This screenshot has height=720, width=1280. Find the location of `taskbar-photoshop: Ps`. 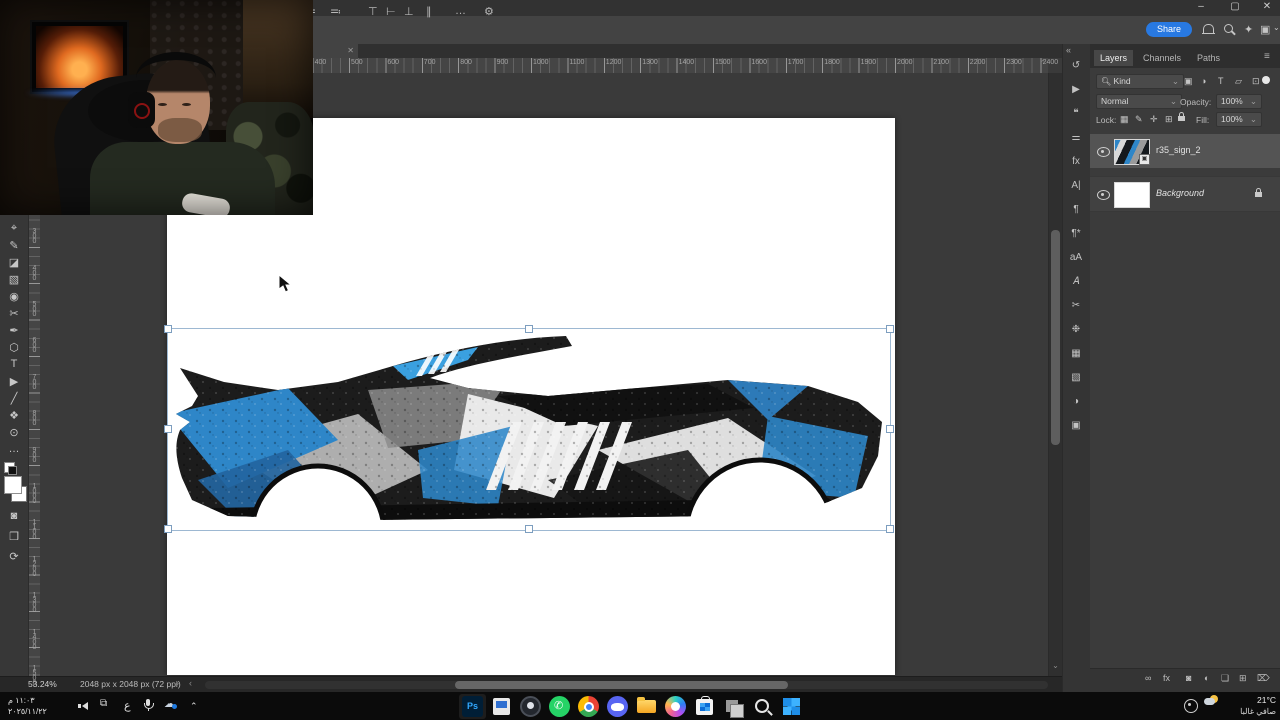

taskbar-photoshop: Ps is located at coordinates (472, 706).